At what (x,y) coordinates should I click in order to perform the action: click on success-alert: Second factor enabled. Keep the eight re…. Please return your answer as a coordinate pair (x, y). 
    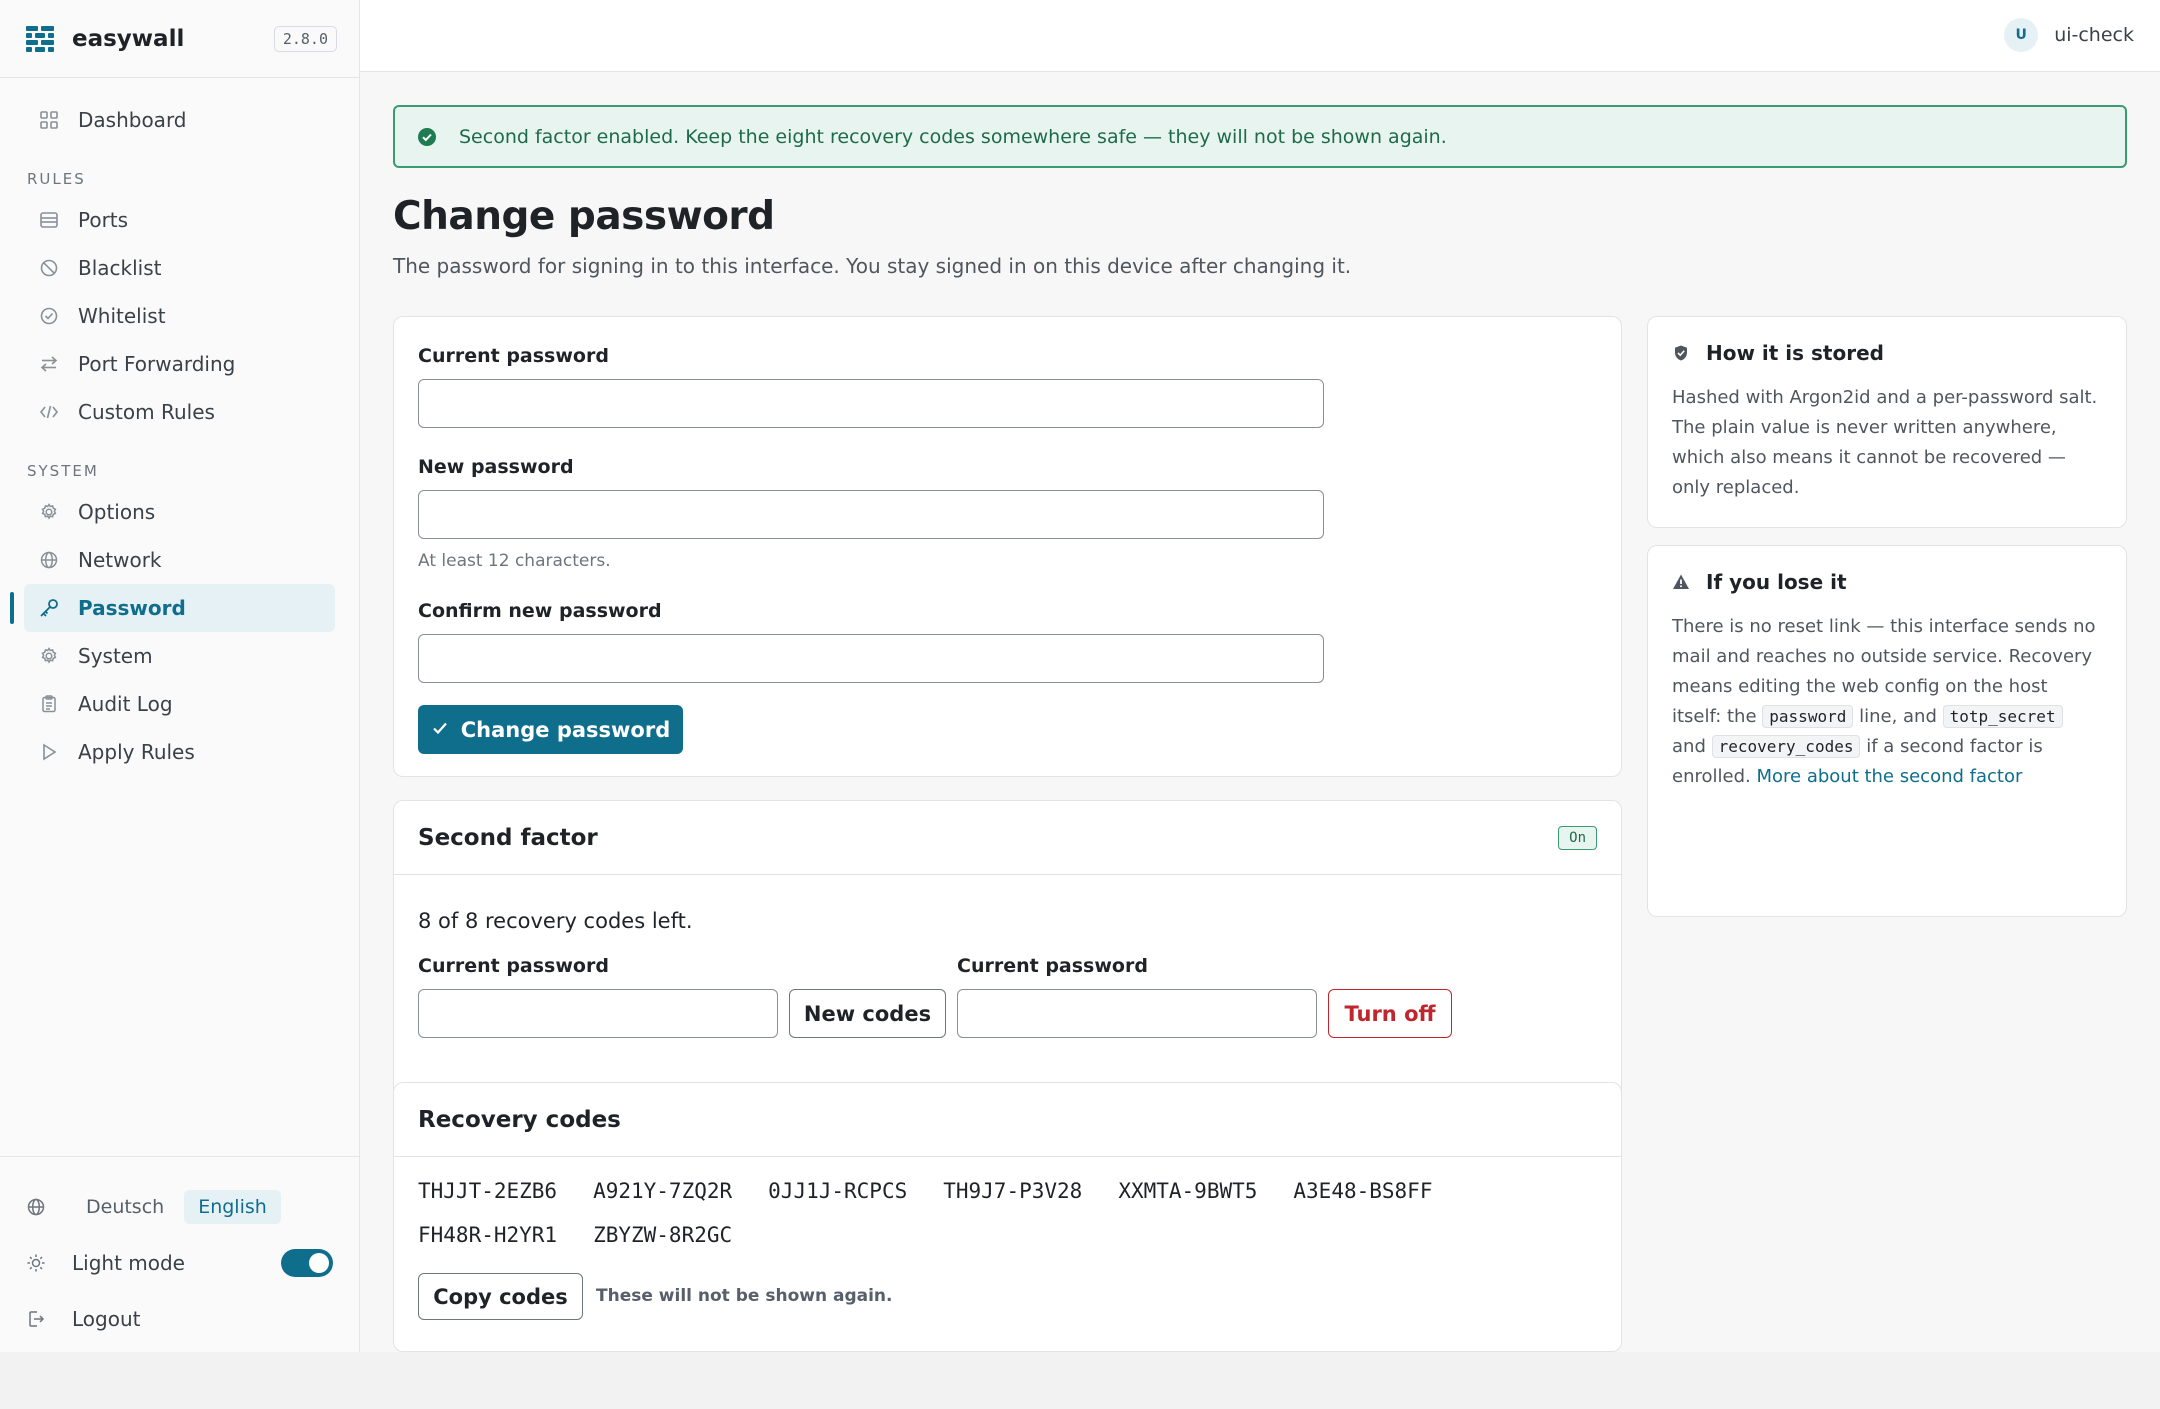
    Looking at the image, I should click on (1260, 136).